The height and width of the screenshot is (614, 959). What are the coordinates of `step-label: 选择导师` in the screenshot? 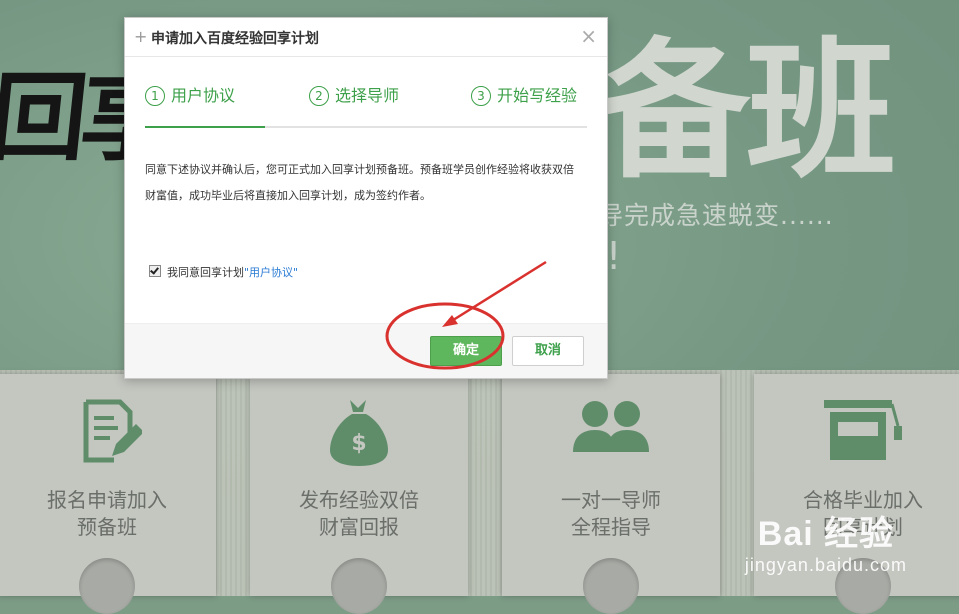 It's located at (367, 95).